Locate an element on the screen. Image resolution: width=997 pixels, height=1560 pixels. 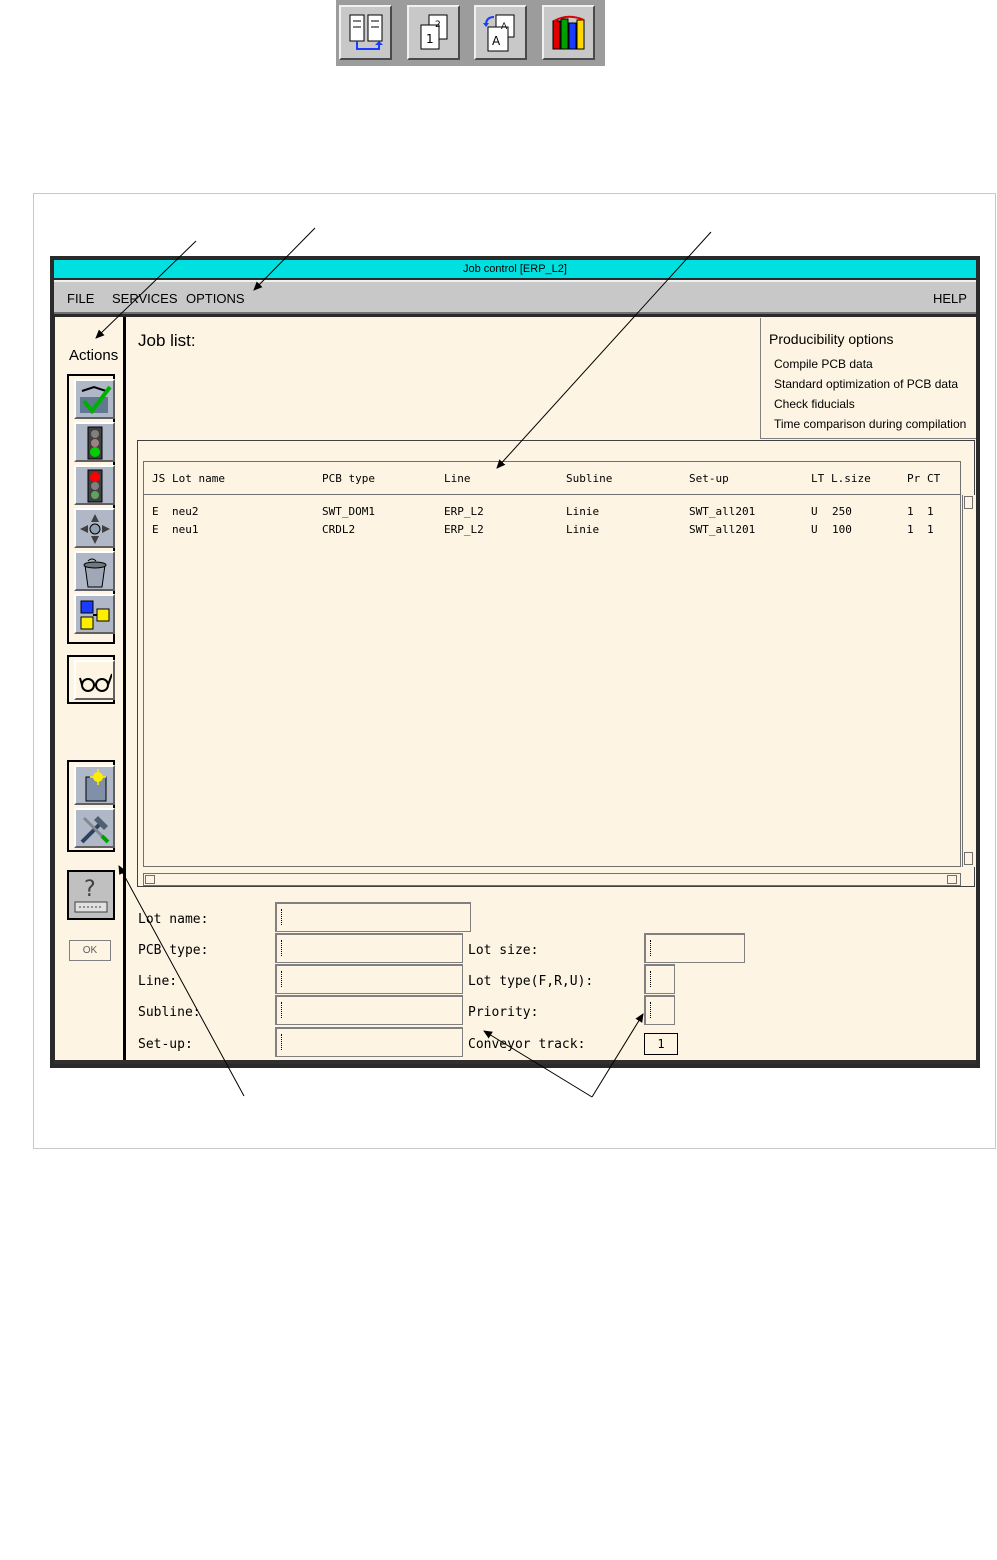
callout-menu is located at coordinates (284, 259).